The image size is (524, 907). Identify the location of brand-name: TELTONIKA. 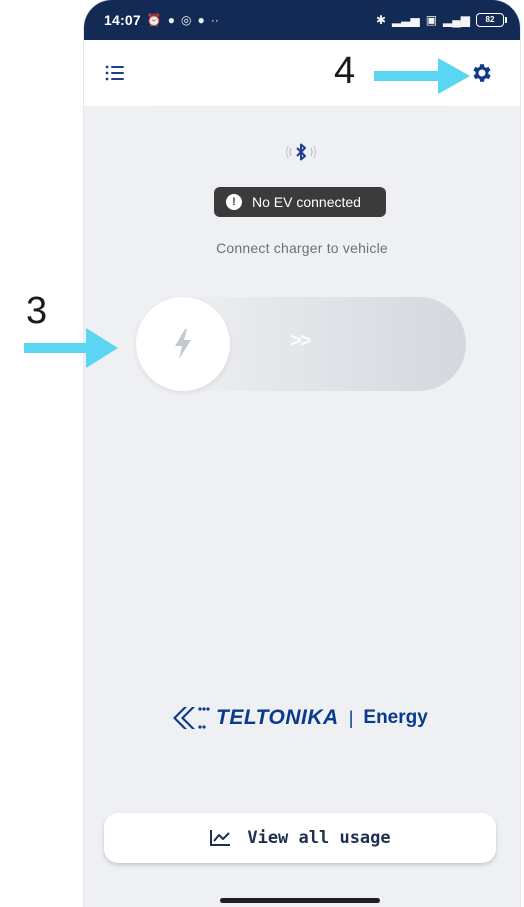
(277, 717).